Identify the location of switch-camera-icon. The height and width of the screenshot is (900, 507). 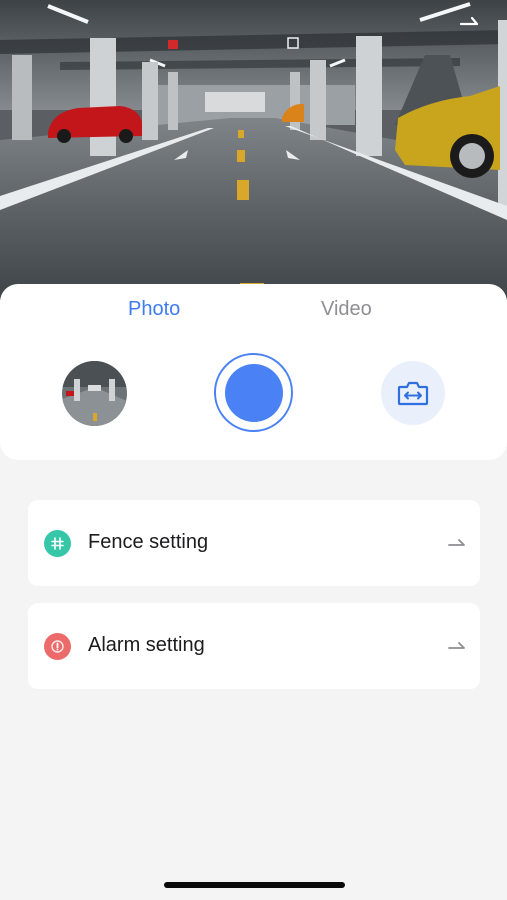
(413, 393).